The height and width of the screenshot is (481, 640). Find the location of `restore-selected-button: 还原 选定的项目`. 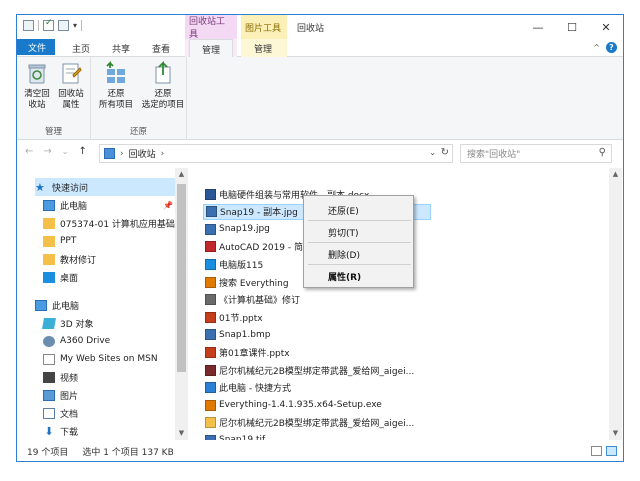

restore-selected-button: 还原 选定的项目 is located at coordinates (163, 85).